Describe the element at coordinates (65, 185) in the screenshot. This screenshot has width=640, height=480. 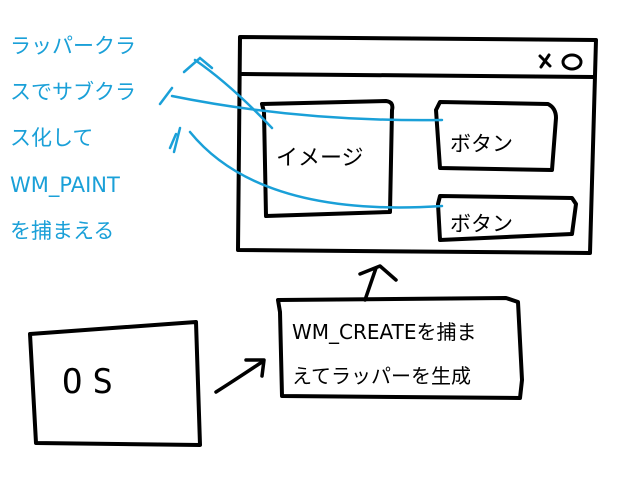
I see `annotation-line-4: WM_PAINT` at that location.